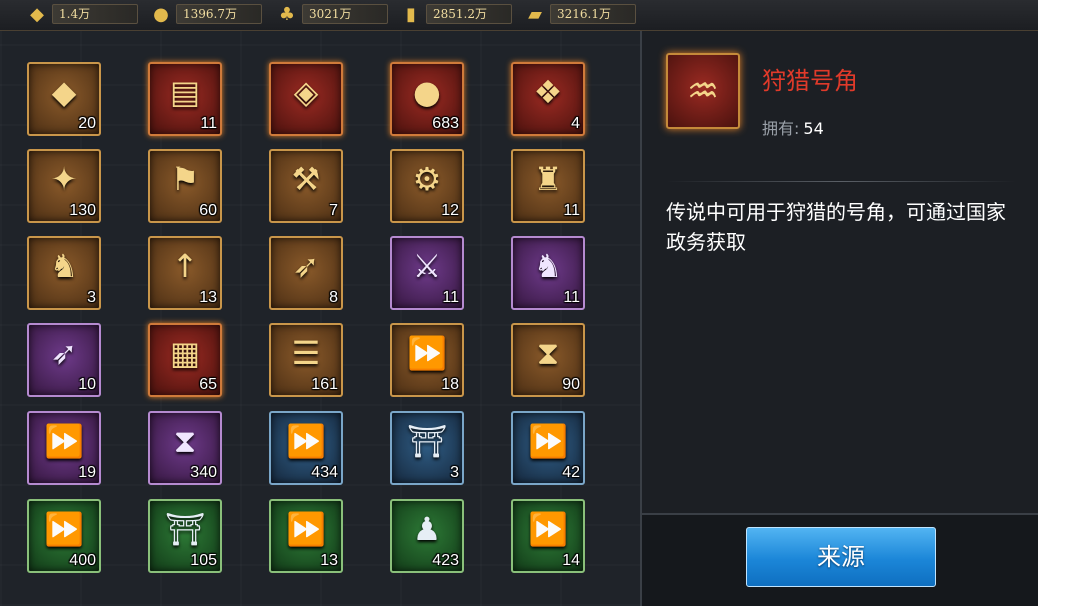  What do you see at coordinates (287, 14) in the screenshot?
I see `grain-sack-icon: ♣` at bounding box center [287, 14].